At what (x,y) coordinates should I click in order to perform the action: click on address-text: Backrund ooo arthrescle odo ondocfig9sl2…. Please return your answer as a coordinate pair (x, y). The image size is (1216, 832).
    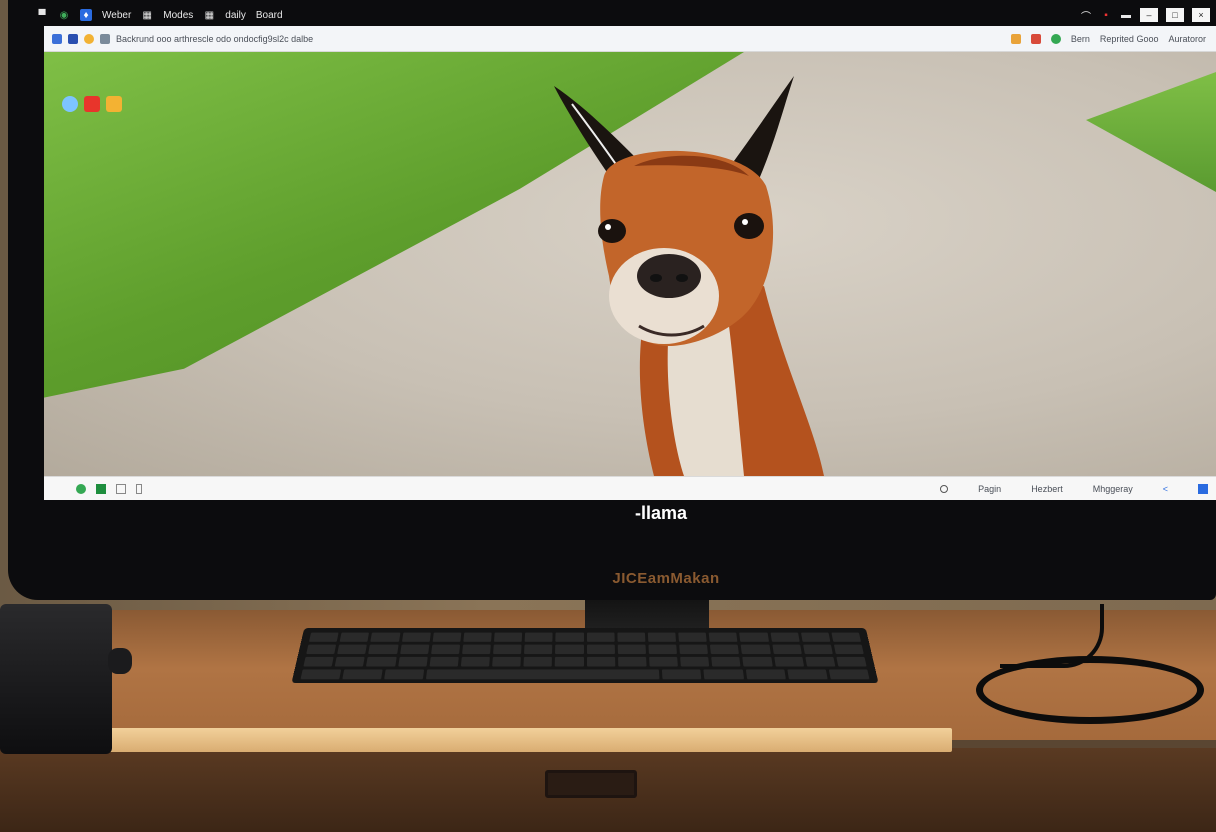
    Looking at the image, I should click on (214, 39).